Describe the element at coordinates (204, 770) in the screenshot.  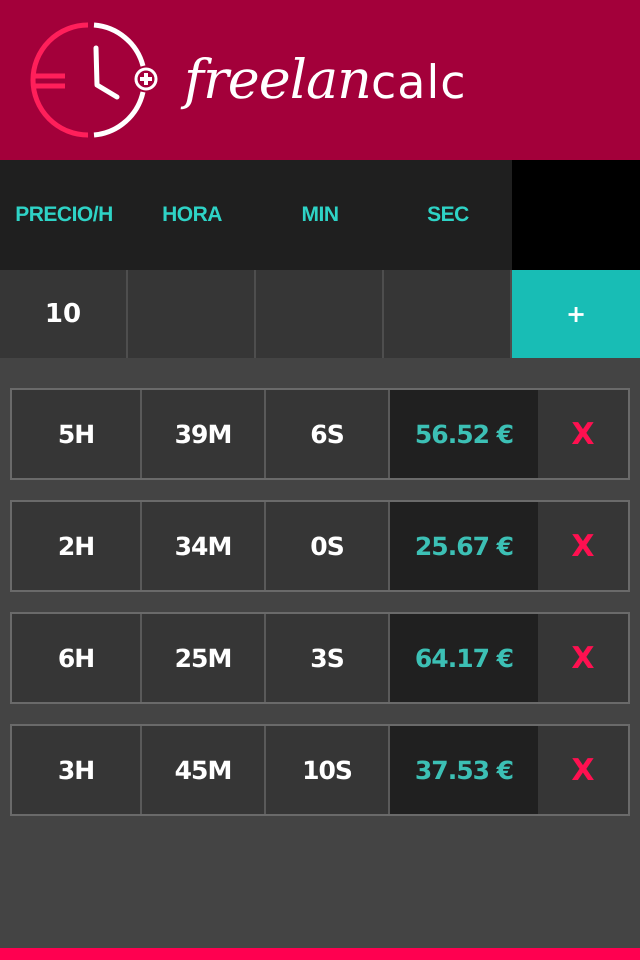
I see `minutes-cell: 45M` at that location.